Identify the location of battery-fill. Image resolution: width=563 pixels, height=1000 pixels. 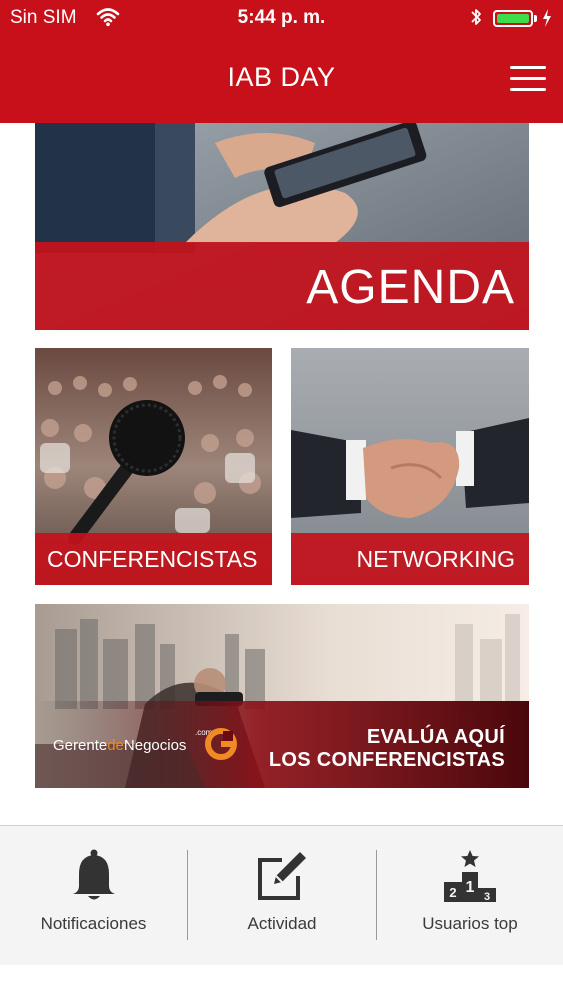
(513, 18).